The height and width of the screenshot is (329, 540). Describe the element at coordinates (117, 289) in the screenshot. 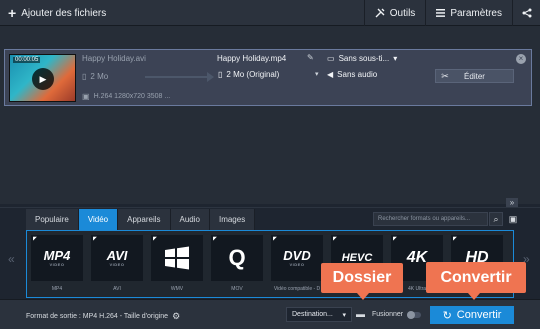

I see `format-label: AVI` at that location.